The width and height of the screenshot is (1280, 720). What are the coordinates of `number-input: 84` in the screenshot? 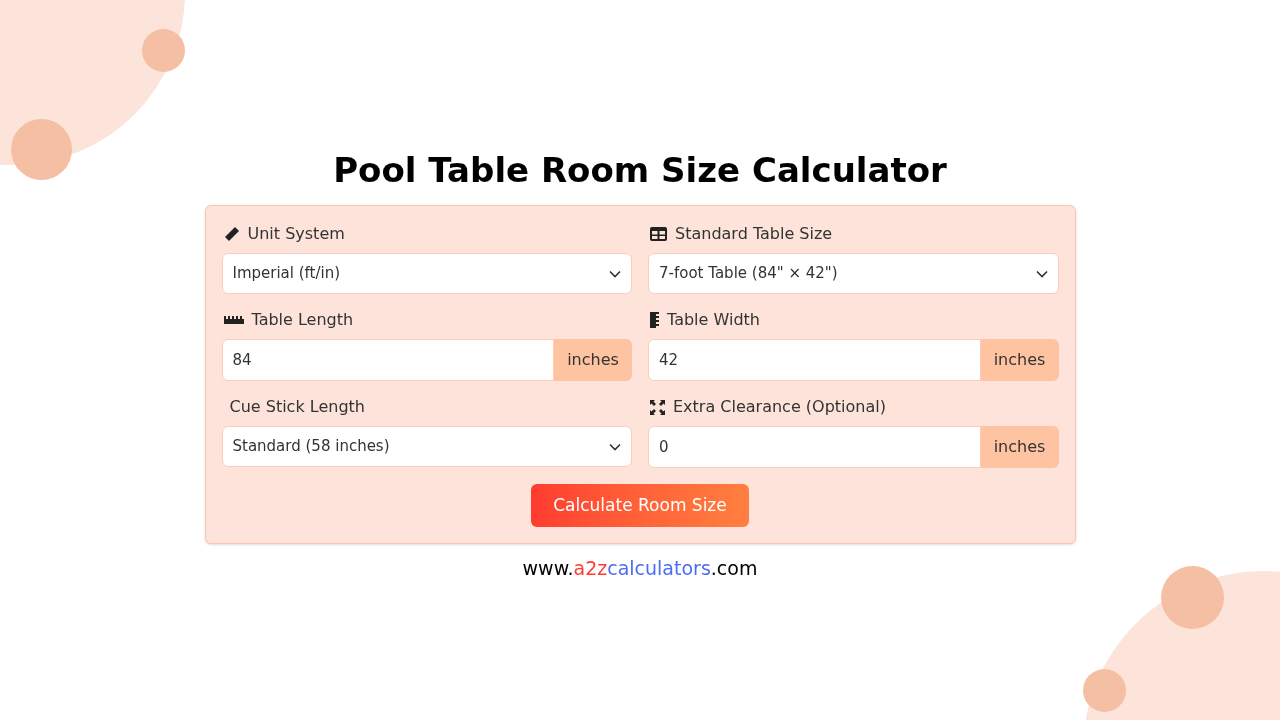 It's located at (387, 360).